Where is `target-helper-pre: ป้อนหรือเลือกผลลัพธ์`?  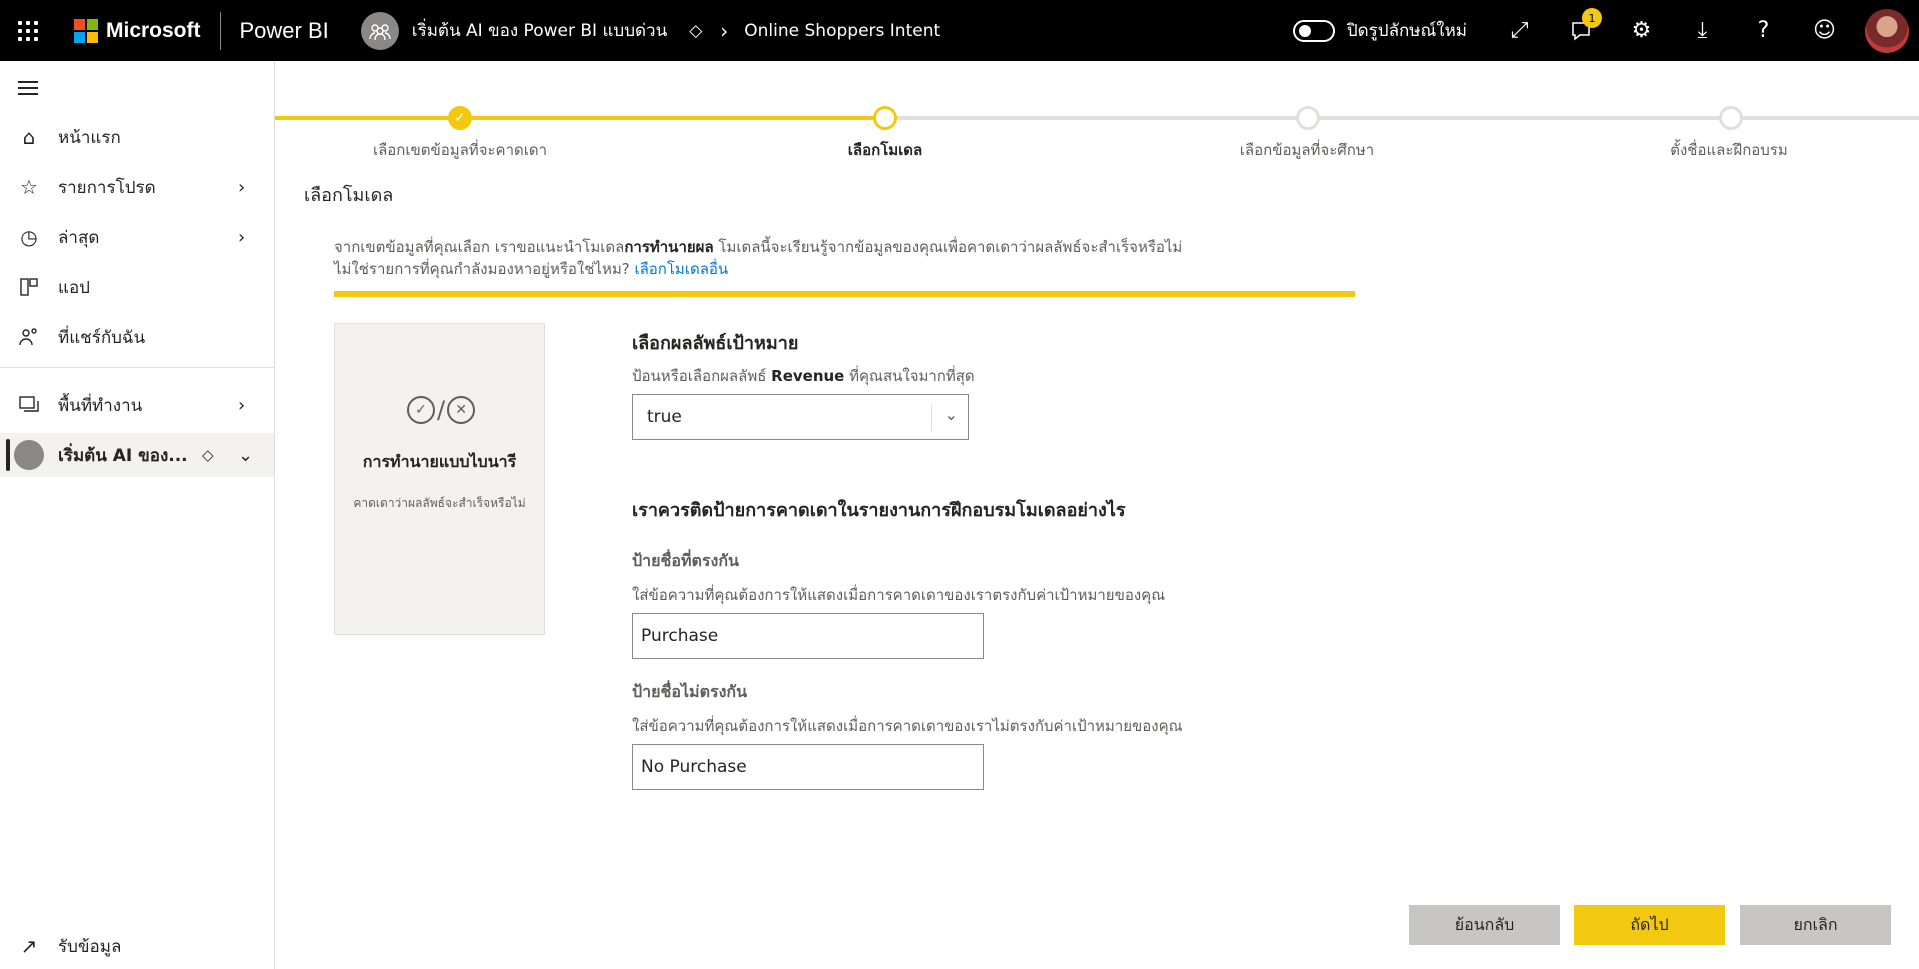 target-helper-pre: ป้อนหรือเลือกผลลัพธ์ is located at coordinates (702, 376).